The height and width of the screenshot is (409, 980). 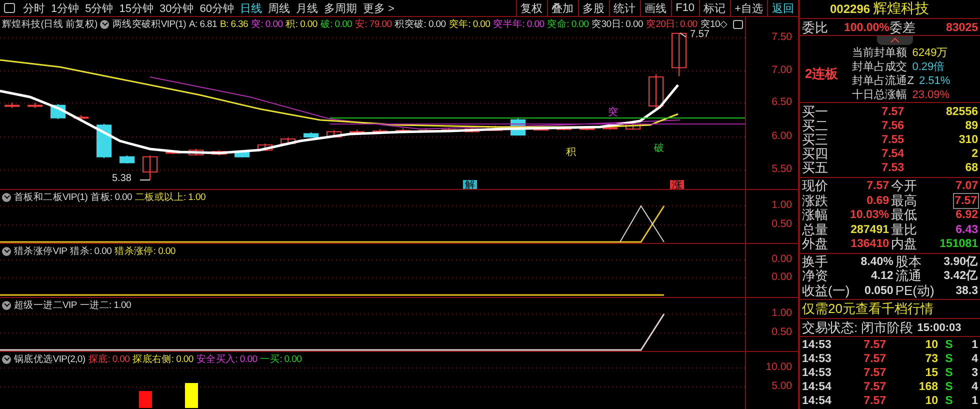 What do you see at coordinates (518, 24) in the screenshot?
I see `indicator-value: 突半年: 0.00` at bounding box center [518, 24].